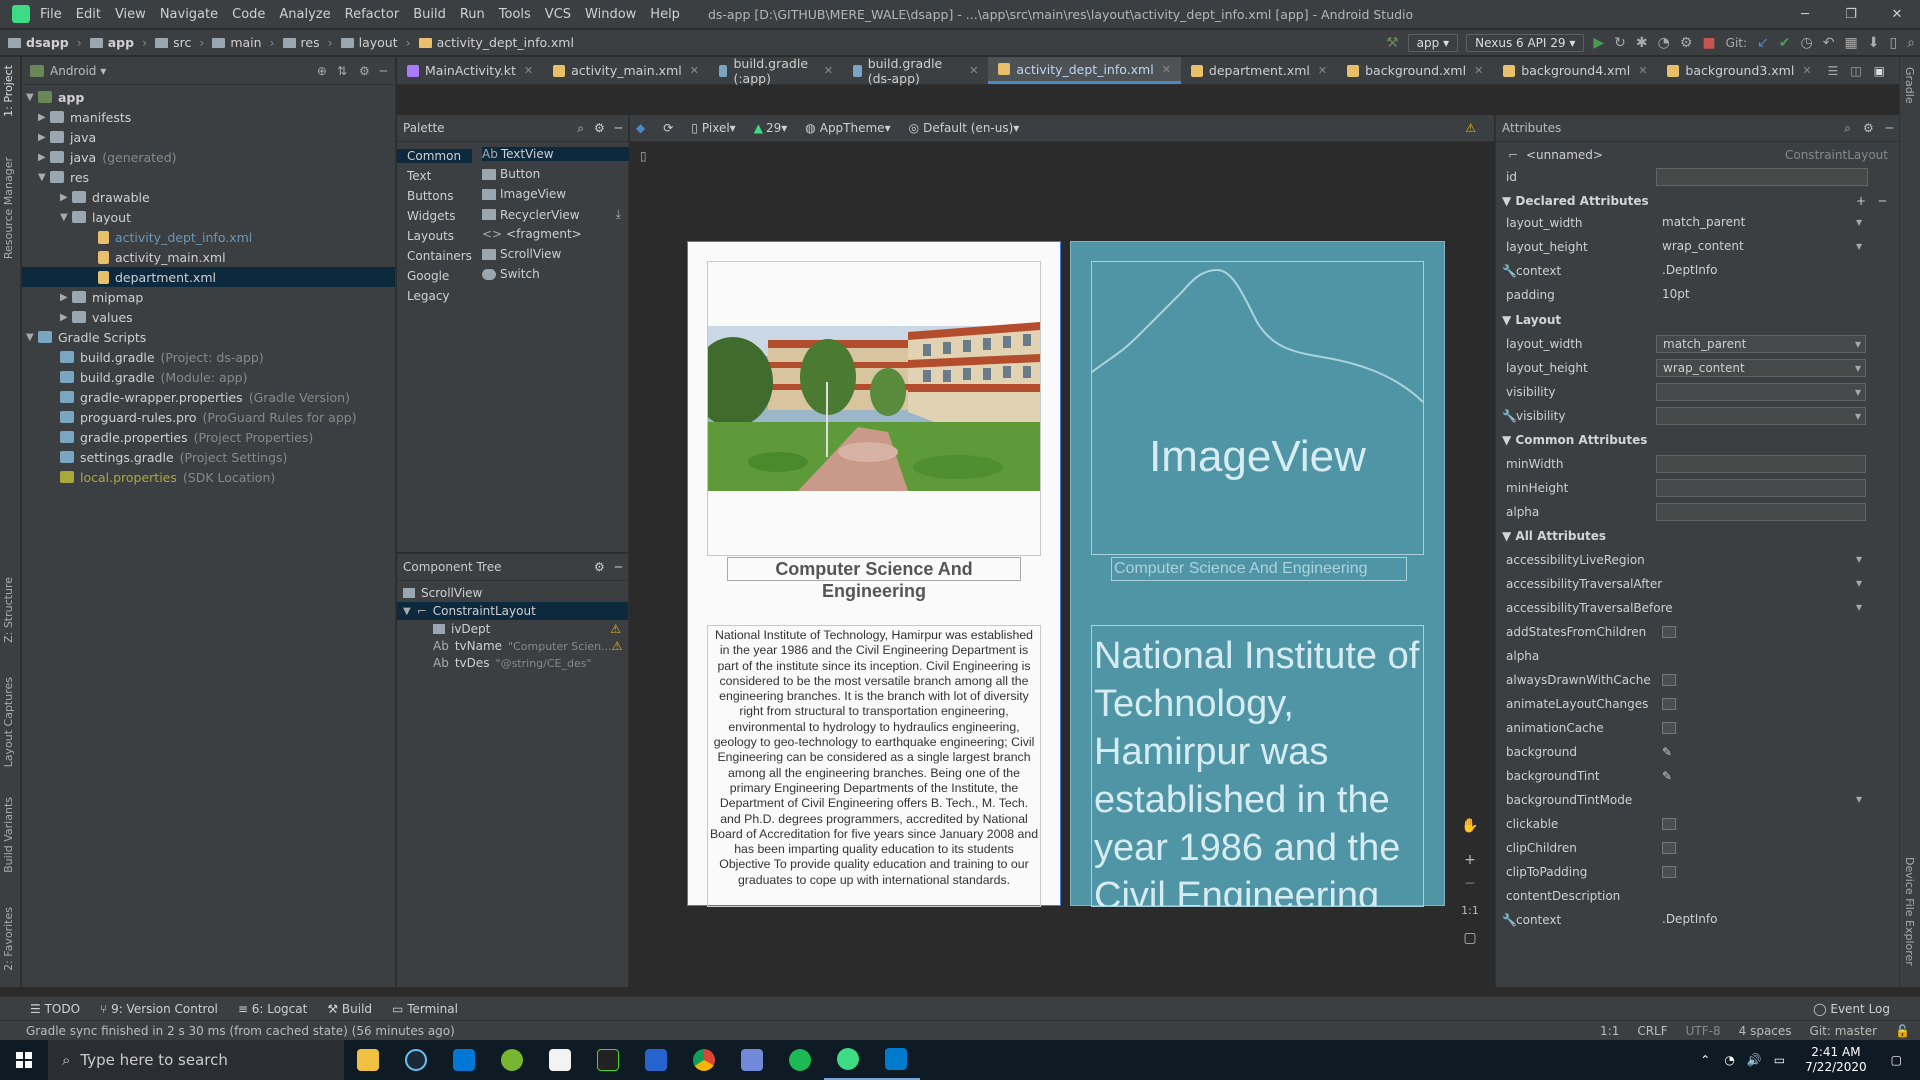 The width and height of the screenshot is (1920, 1080). I want to click on vscode-icon, so click(896, 1060).